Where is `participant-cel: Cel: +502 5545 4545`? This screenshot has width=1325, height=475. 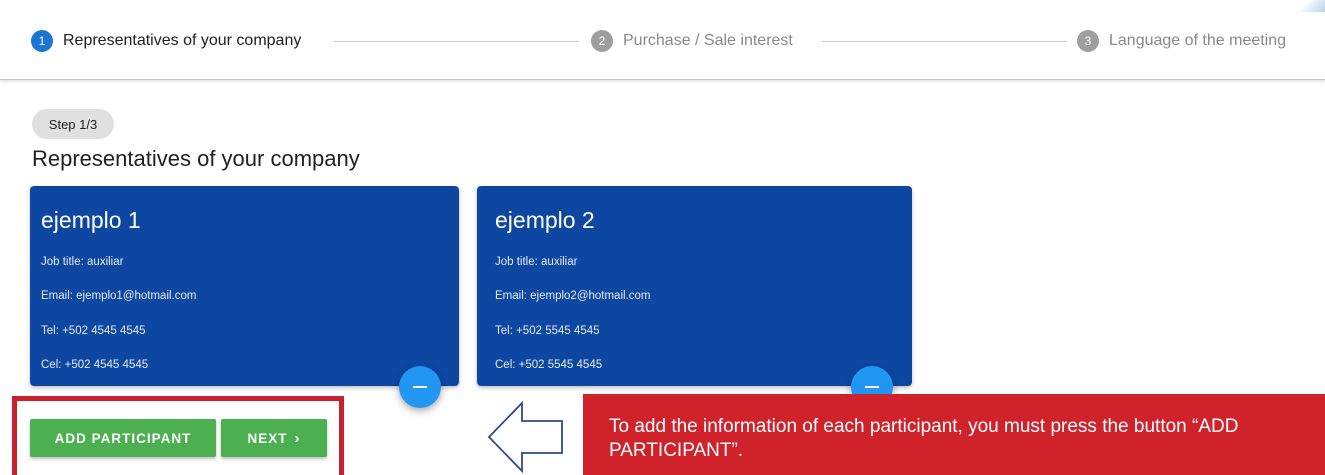 participant-cel: Cel: +502 5545 4545 is located at coordinates (549, 365).